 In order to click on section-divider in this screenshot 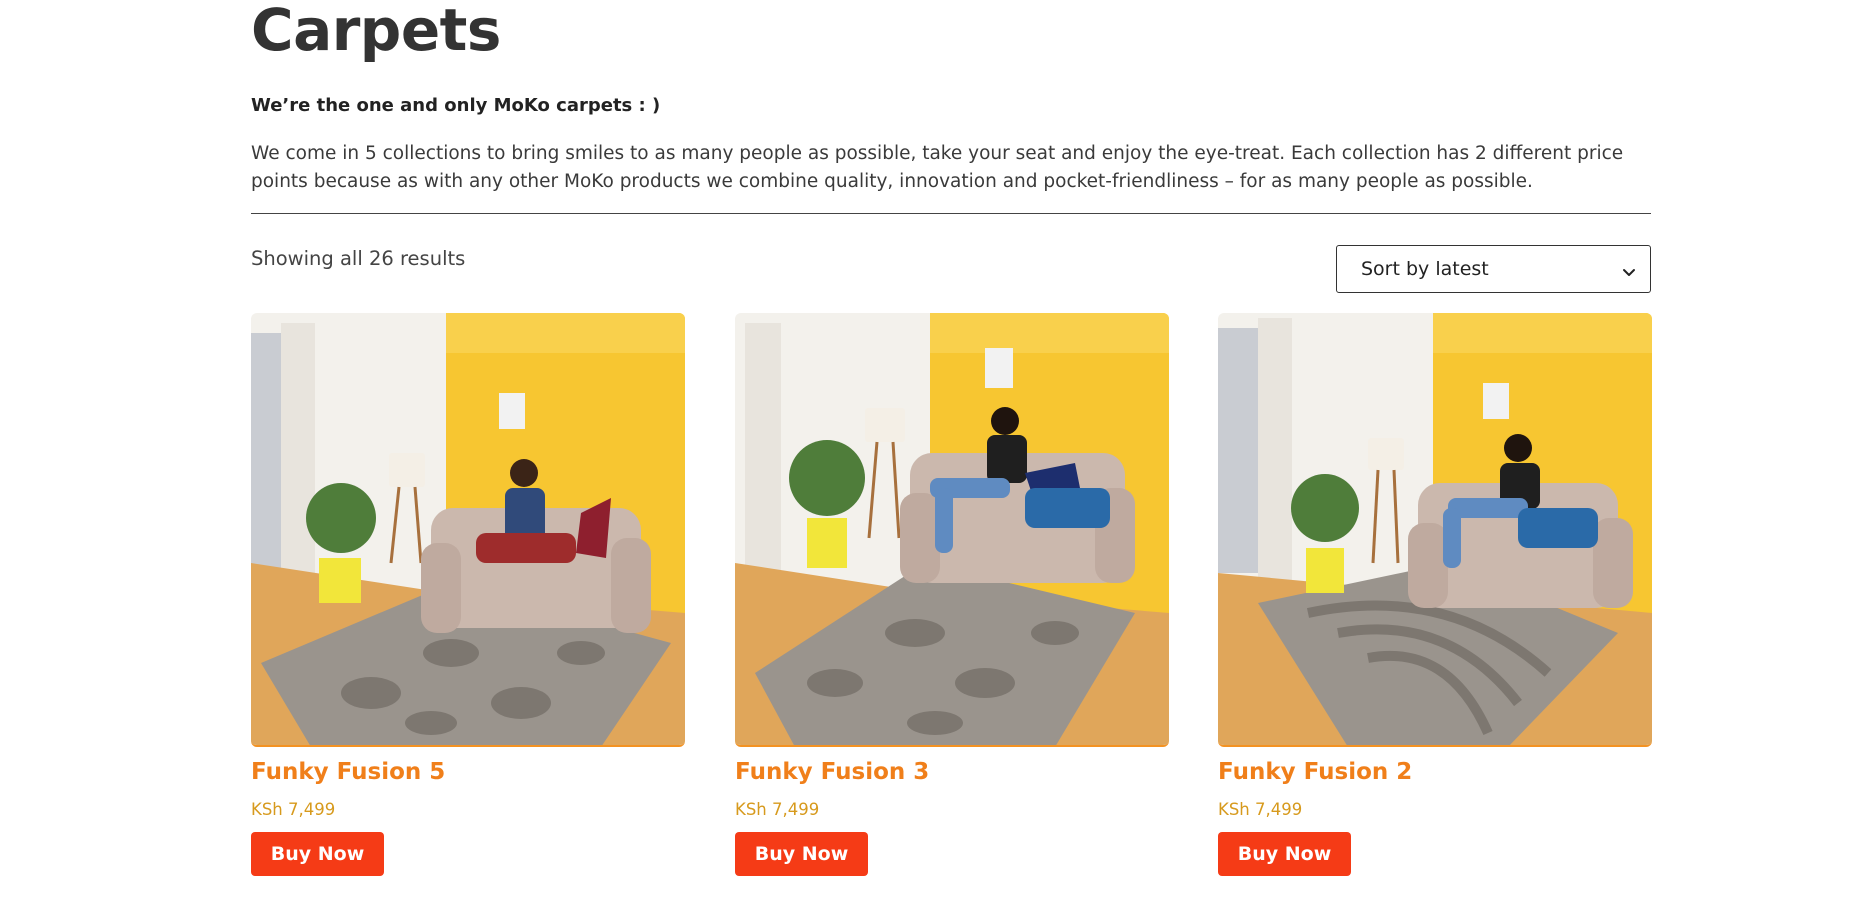, I will do `click(951, 213)`.